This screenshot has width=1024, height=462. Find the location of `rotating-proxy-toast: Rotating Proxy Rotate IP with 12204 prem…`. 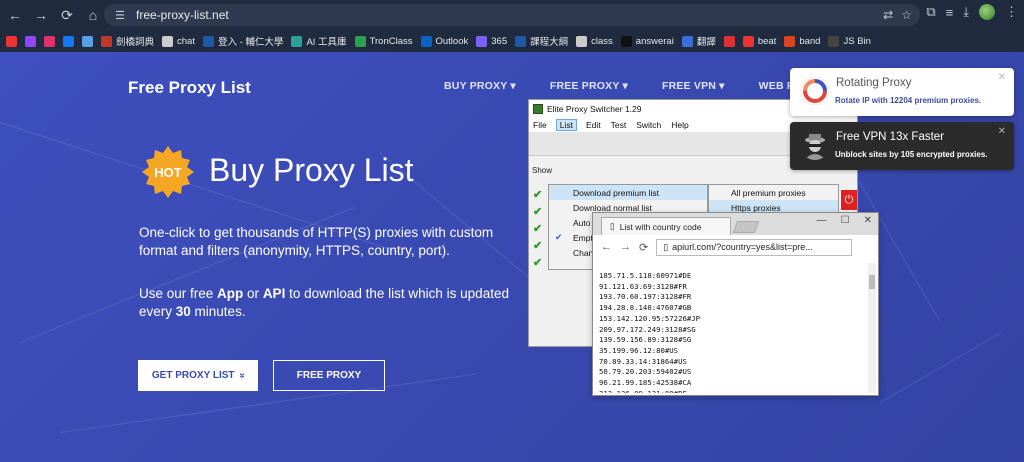

rotating-proxy-toast: Rotating Proxy Rotate IP with 12204 prem… is located at coordinates (902, 92).